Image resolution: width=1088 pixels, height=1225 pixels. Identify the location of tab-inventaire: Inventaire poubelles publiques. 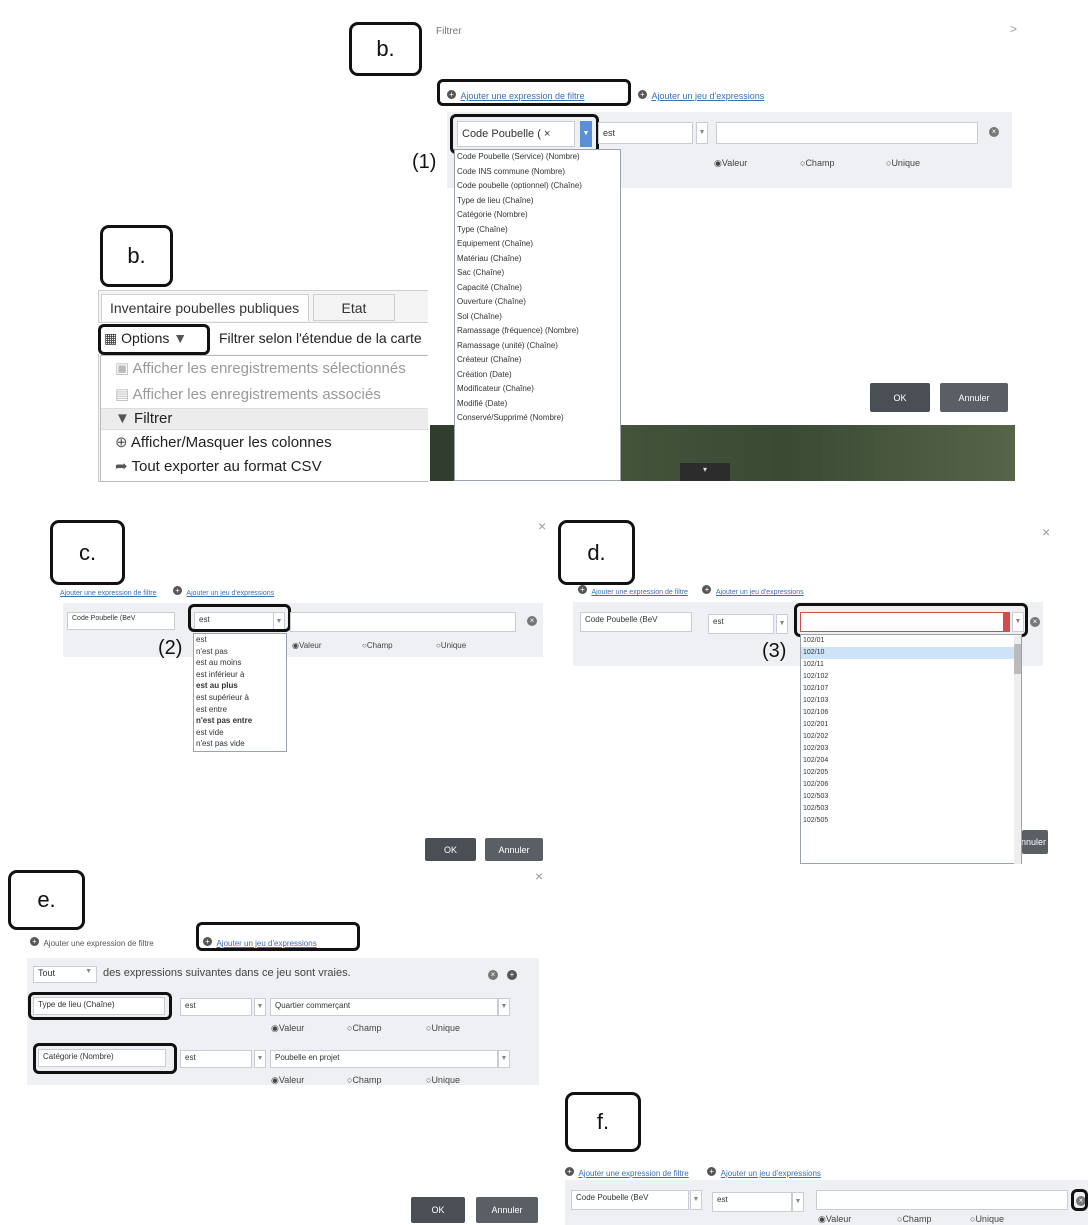
(205, 307).